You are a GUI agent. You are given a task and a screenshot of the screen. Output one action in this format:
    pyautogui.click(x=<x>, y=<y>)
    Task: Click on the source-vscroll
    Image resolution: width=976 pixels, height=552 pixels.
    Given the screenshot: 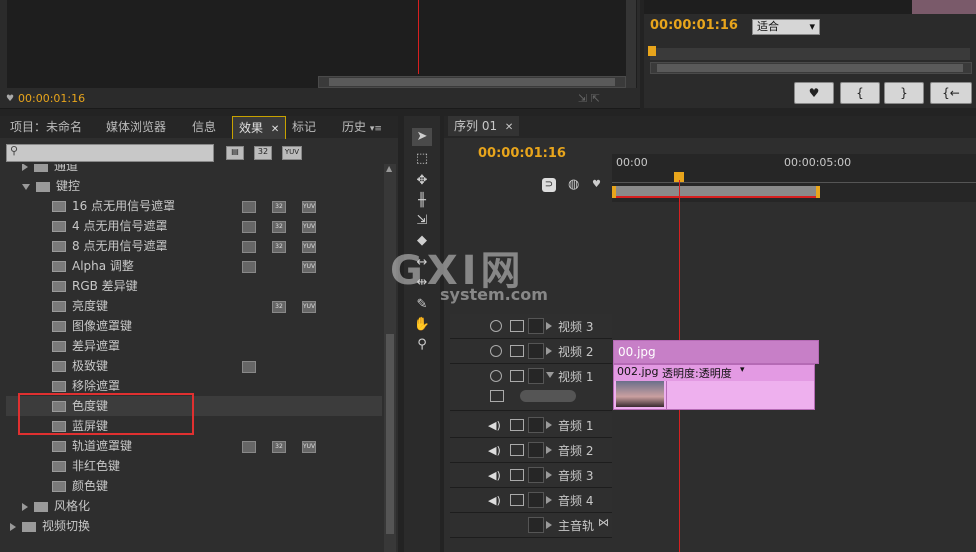 What is the action you would take?
    pyautogui.click(x=631, y=44)
    